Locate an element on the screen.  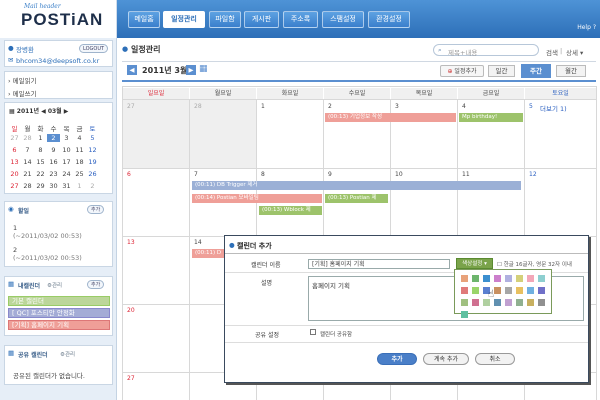
nav-spam: 스팸설정 is located at coordinates (343, 19).